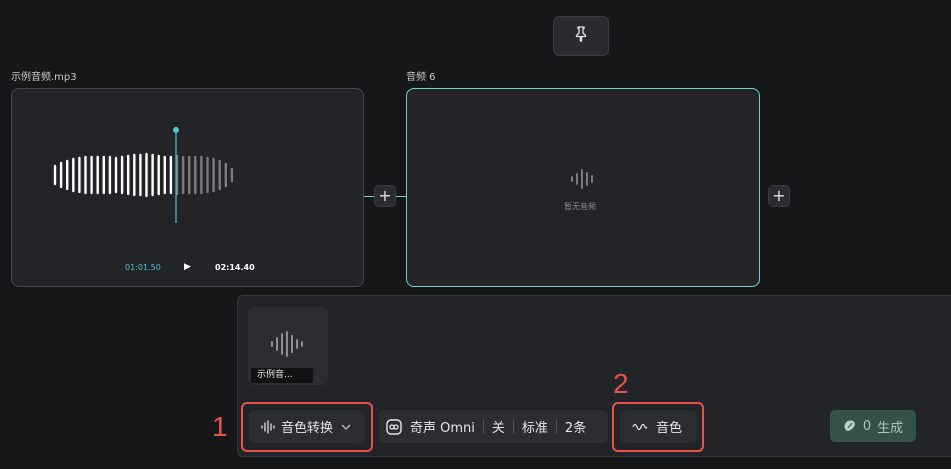 Image resolution: width=951 pixels, height=469 pixels. Describe the element at coordinates (385, 196) in the screenshot. I see `insert-button: +` at that location.